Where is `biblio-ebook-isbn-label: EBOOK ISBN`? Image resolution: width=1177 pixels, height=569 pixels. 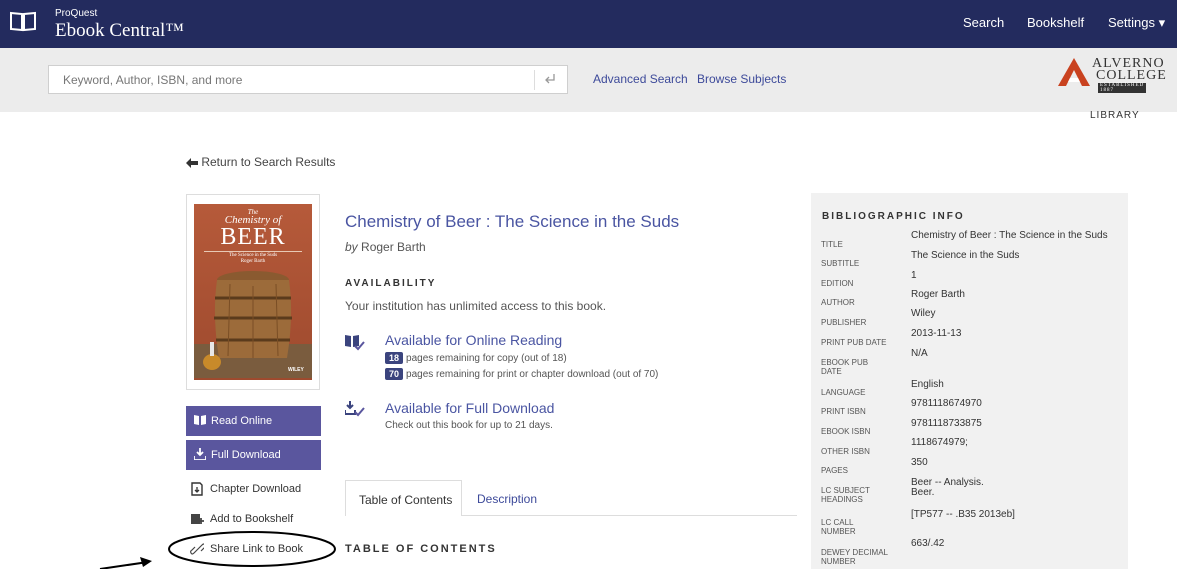
biblio-ebook-isbn-label: EBOOK ISBN is located at coordinates (846, 431).